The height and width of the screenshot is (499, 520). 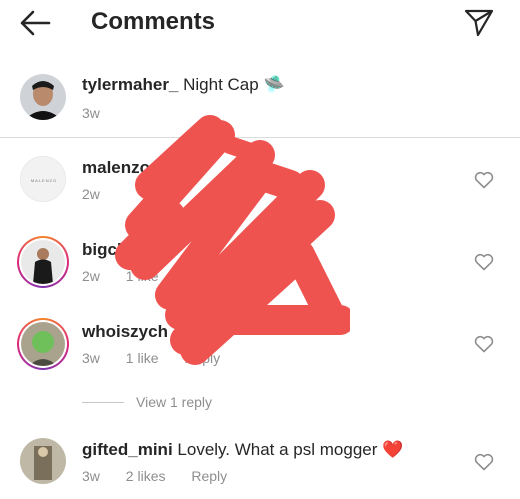 I want to click on caption-line: tylermaher_ Night Cap 🛸, so click(x=183, y=85).